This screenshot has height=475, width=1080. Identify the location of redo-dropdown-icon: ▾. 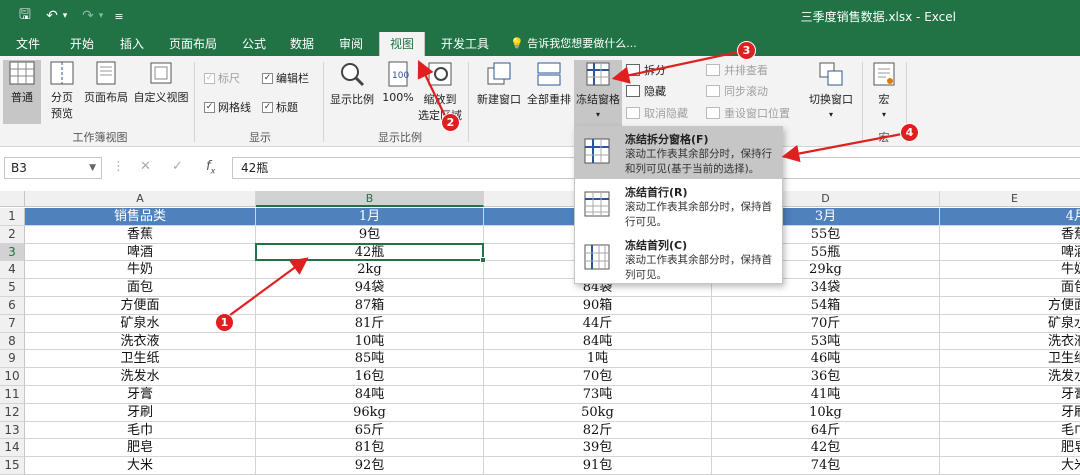
(101, 16).